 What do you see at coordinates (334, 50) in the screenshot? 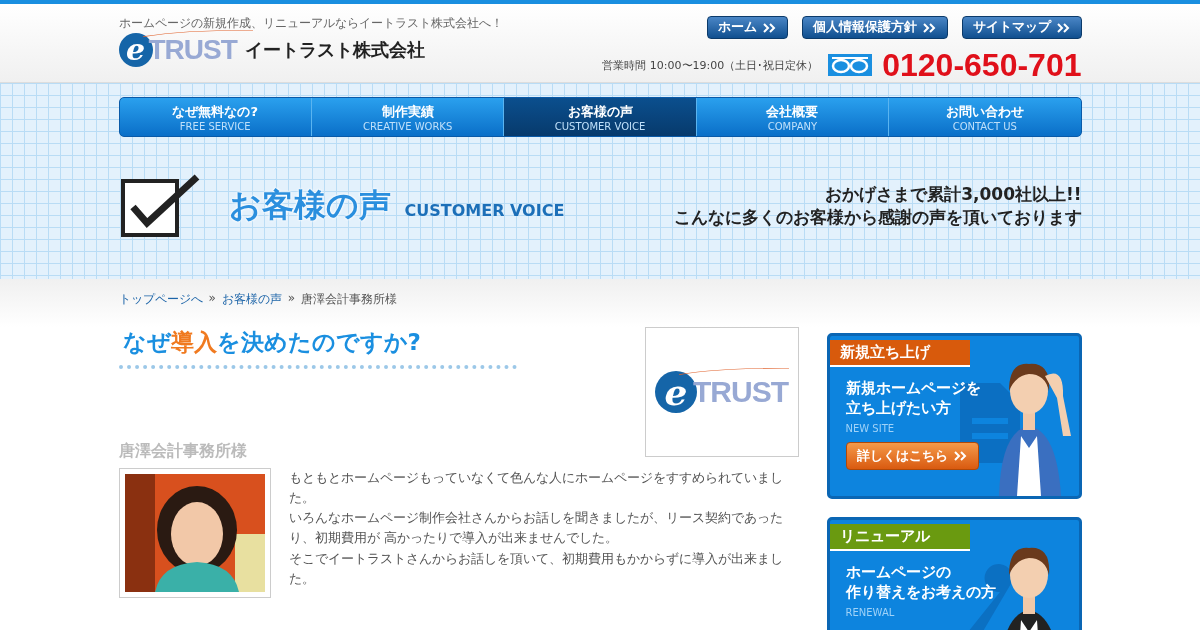
I see `company-name: イートラスト株式会社` at bounding box center [334, 50].